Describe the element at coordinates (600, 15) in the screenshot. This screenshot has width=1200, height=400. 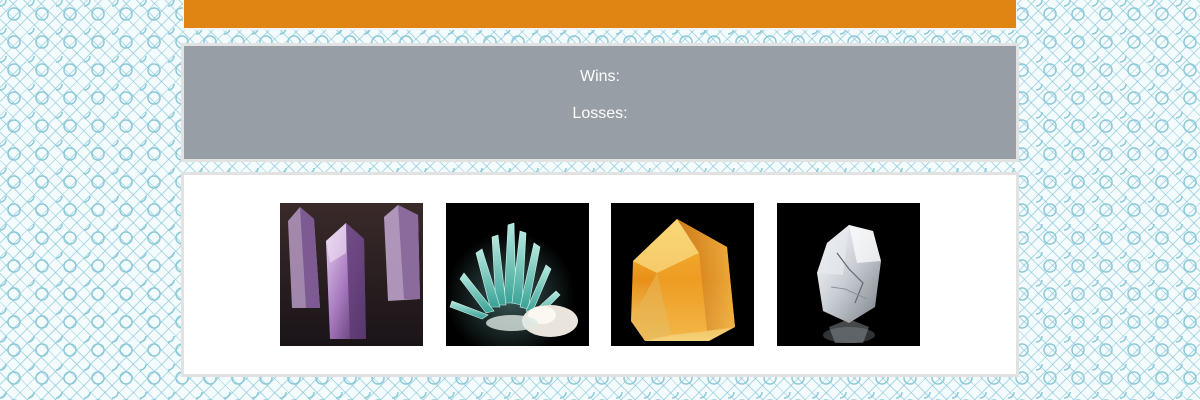
I see `header-bar` at that location.